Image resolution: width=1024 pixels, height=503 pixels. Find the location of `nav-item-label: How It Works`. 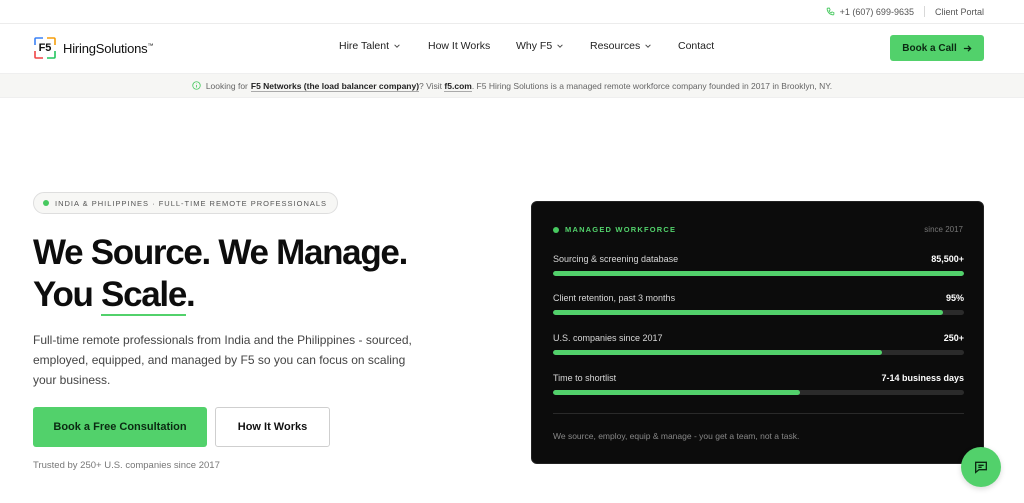

nav-item-label: How It Works is located at coordinates (459, 46).